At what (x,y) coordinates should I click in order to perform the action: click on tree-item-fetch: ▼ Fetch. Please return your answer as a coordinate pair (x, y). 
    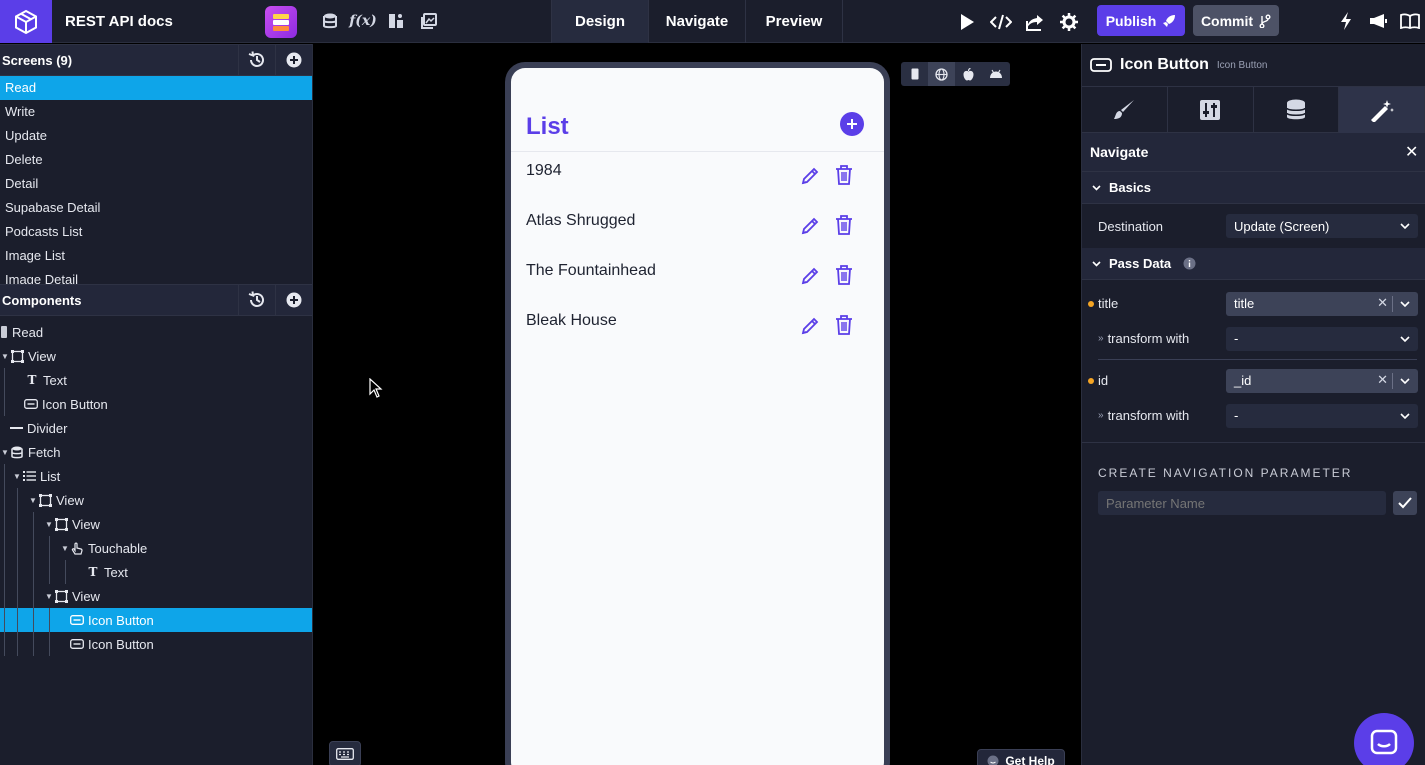
    Looking at the image, I should click on (156, 452).